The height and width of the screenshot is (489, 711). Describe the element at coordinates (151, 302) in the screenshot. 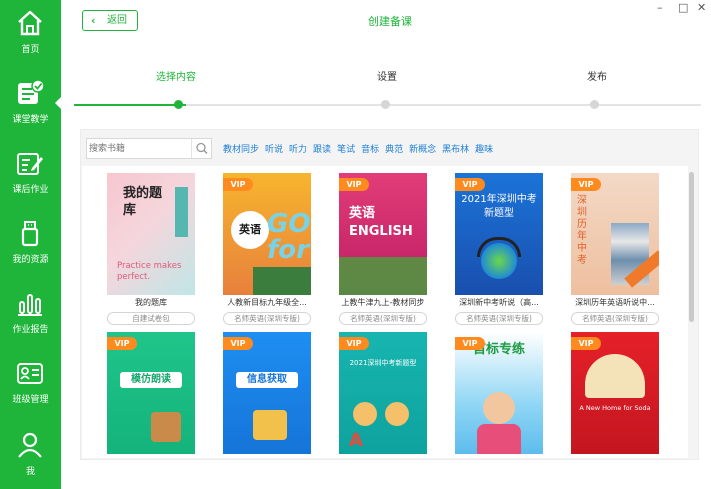

I see `book-title: 我的题库` at that location.